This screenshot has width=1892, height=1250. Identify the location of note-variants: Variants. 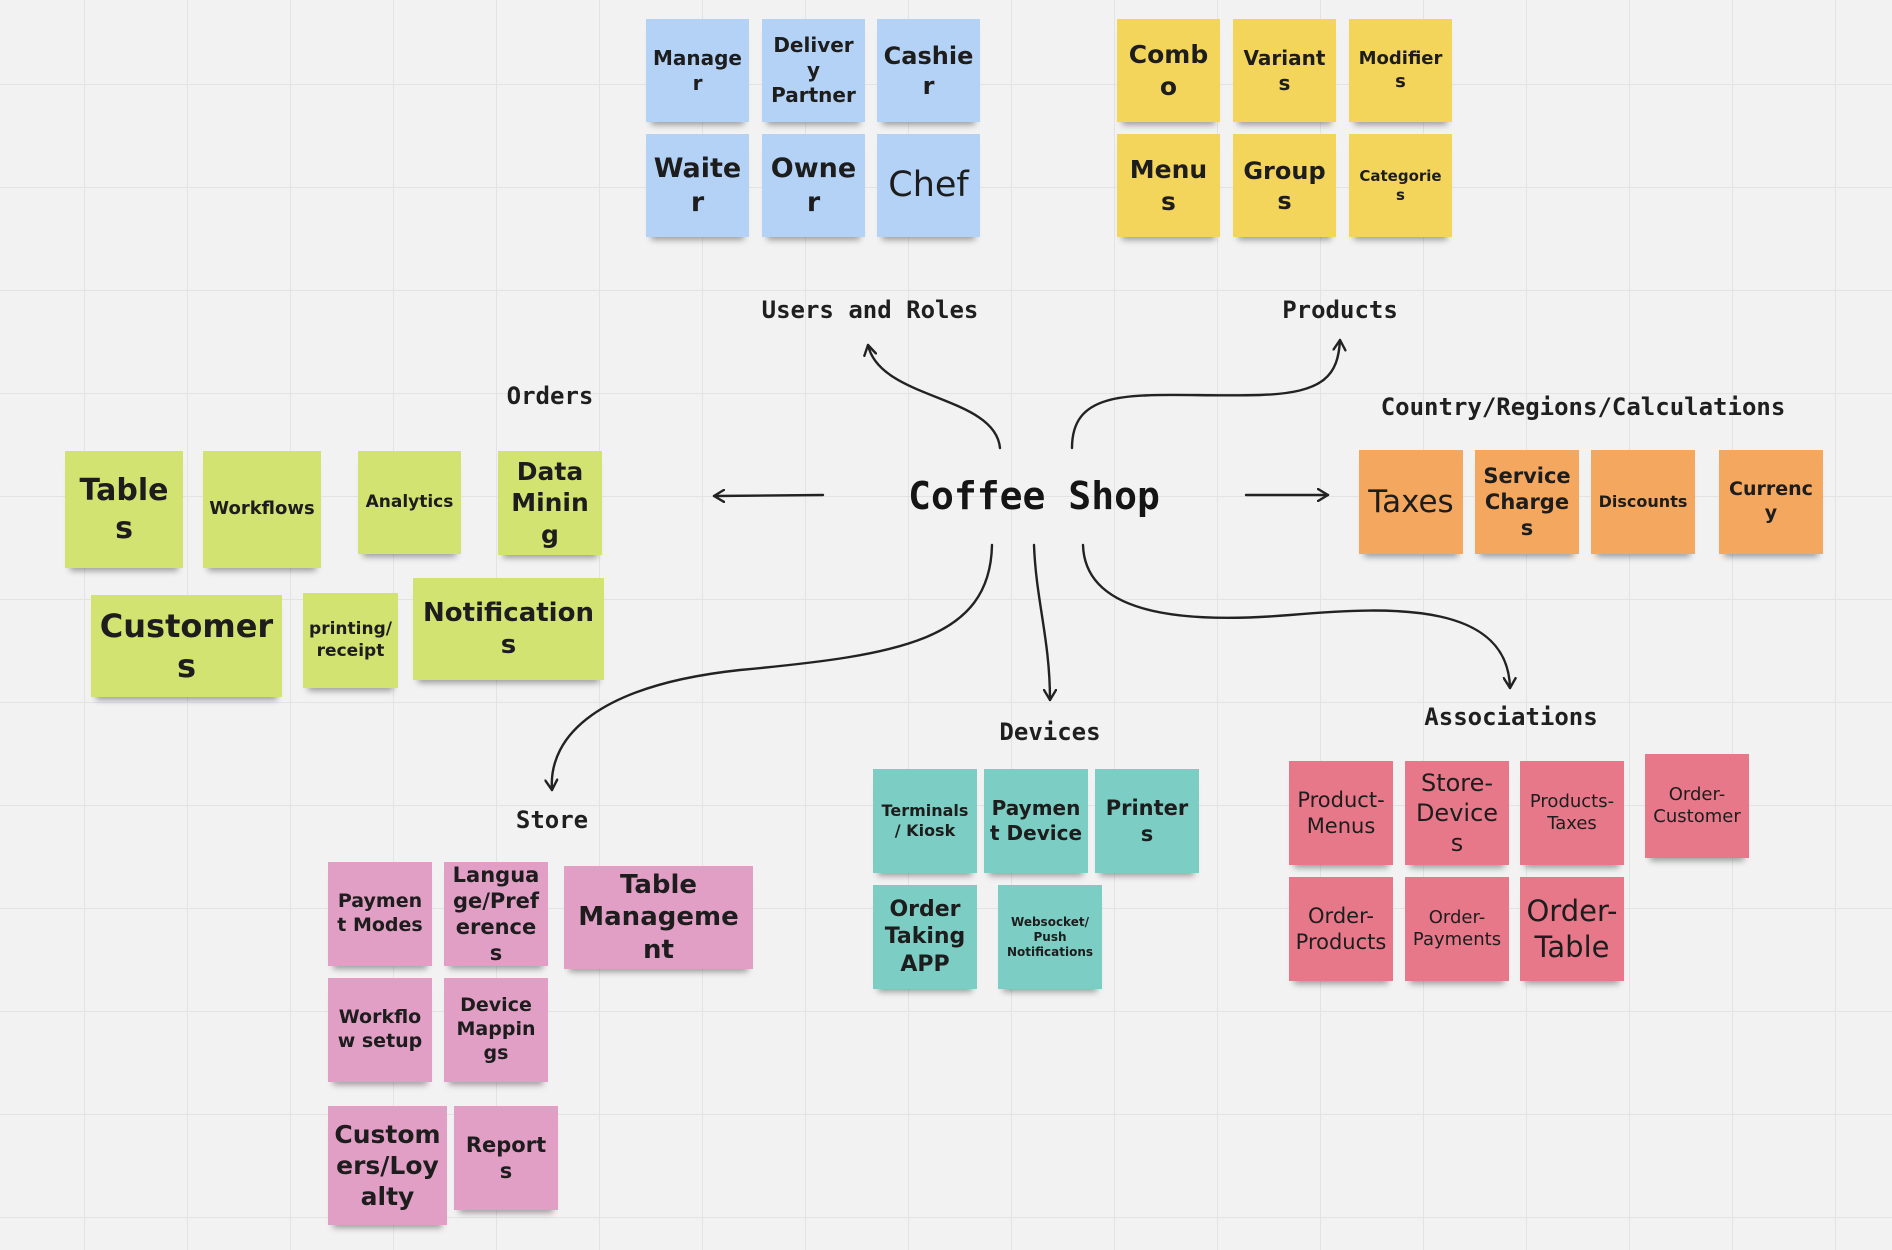
(1284, 70).